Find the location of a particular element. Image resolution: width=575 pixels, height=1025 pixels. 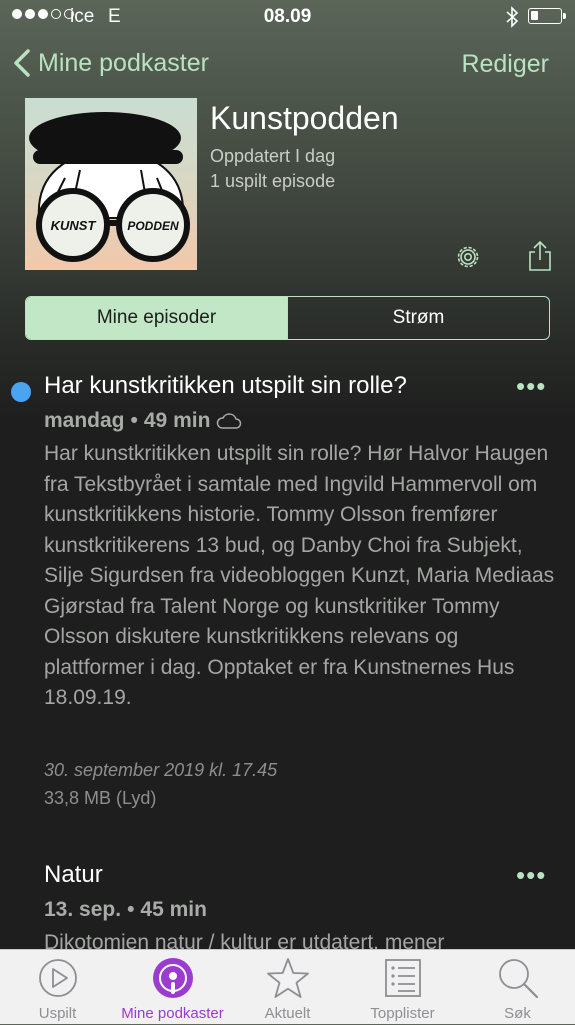

podcast-artwork: KUNST PODDEN is located at coordinates (111, 184).